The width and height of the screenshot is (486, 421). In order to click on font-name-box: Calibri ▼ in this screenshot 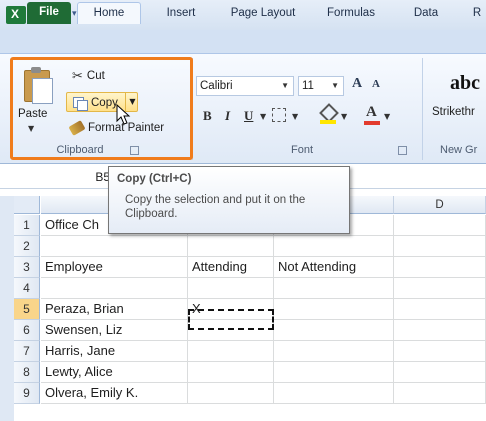, I will do `click(245, 86)`.